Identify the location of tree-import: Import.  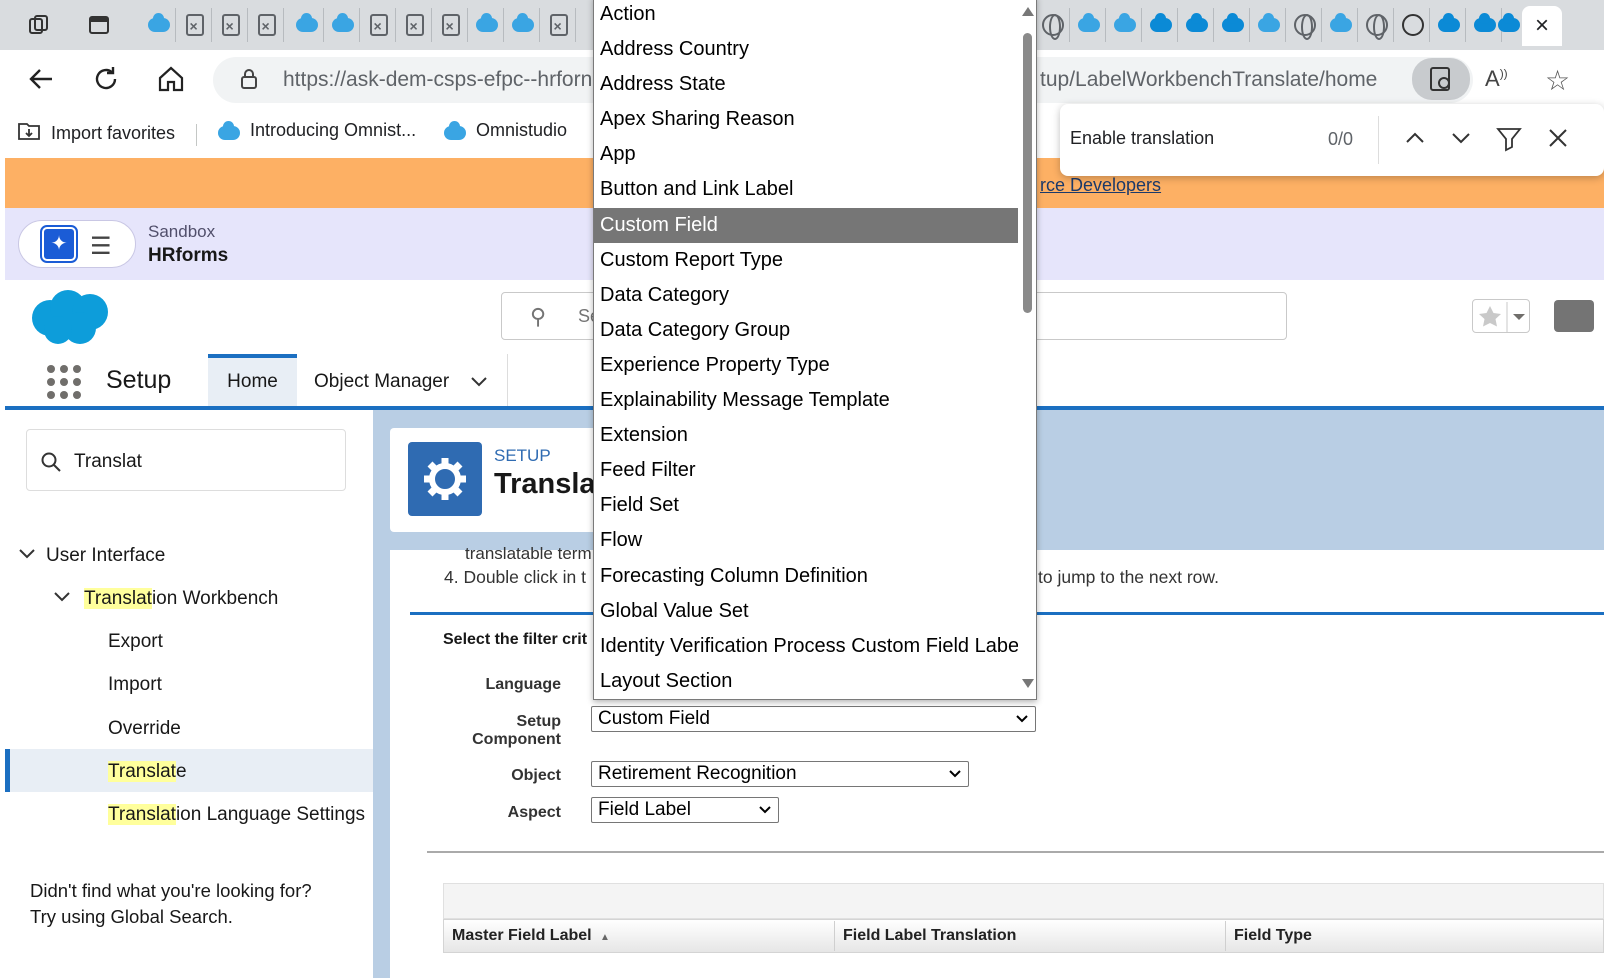
(135, 685).